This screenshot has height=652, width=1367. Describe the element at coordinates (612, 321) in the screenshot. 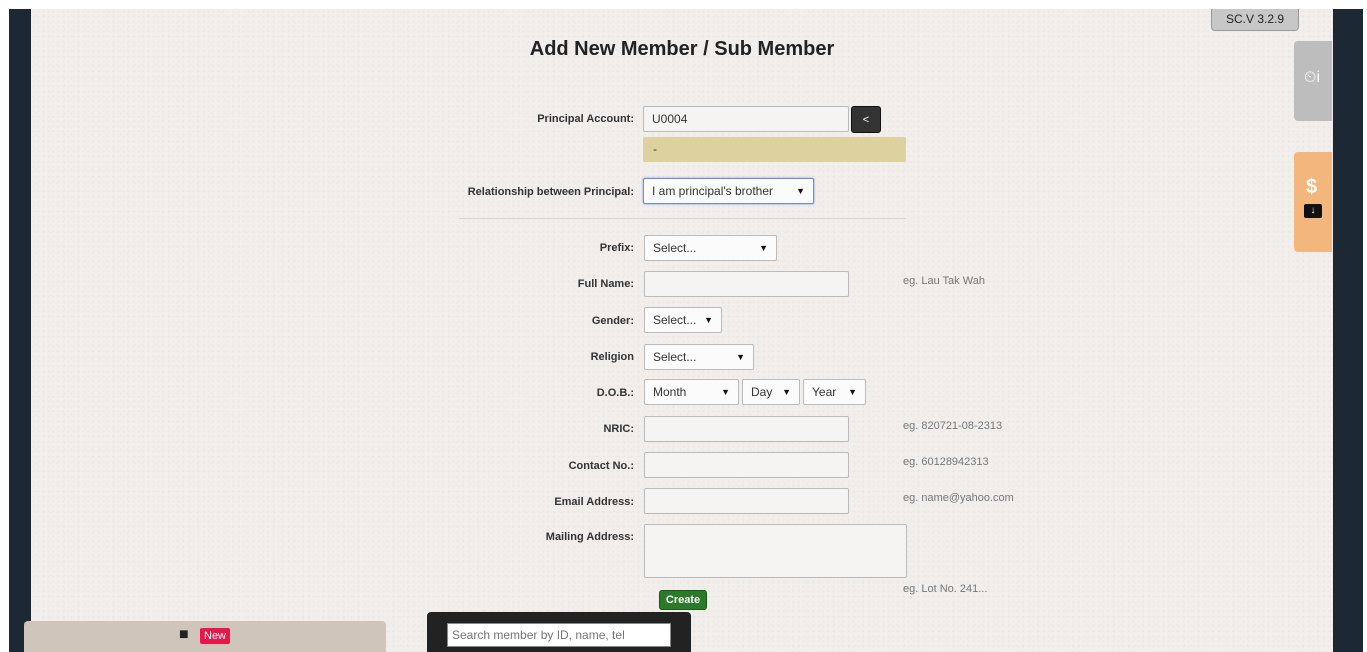

I see `gender-label: Gender:` at that location.